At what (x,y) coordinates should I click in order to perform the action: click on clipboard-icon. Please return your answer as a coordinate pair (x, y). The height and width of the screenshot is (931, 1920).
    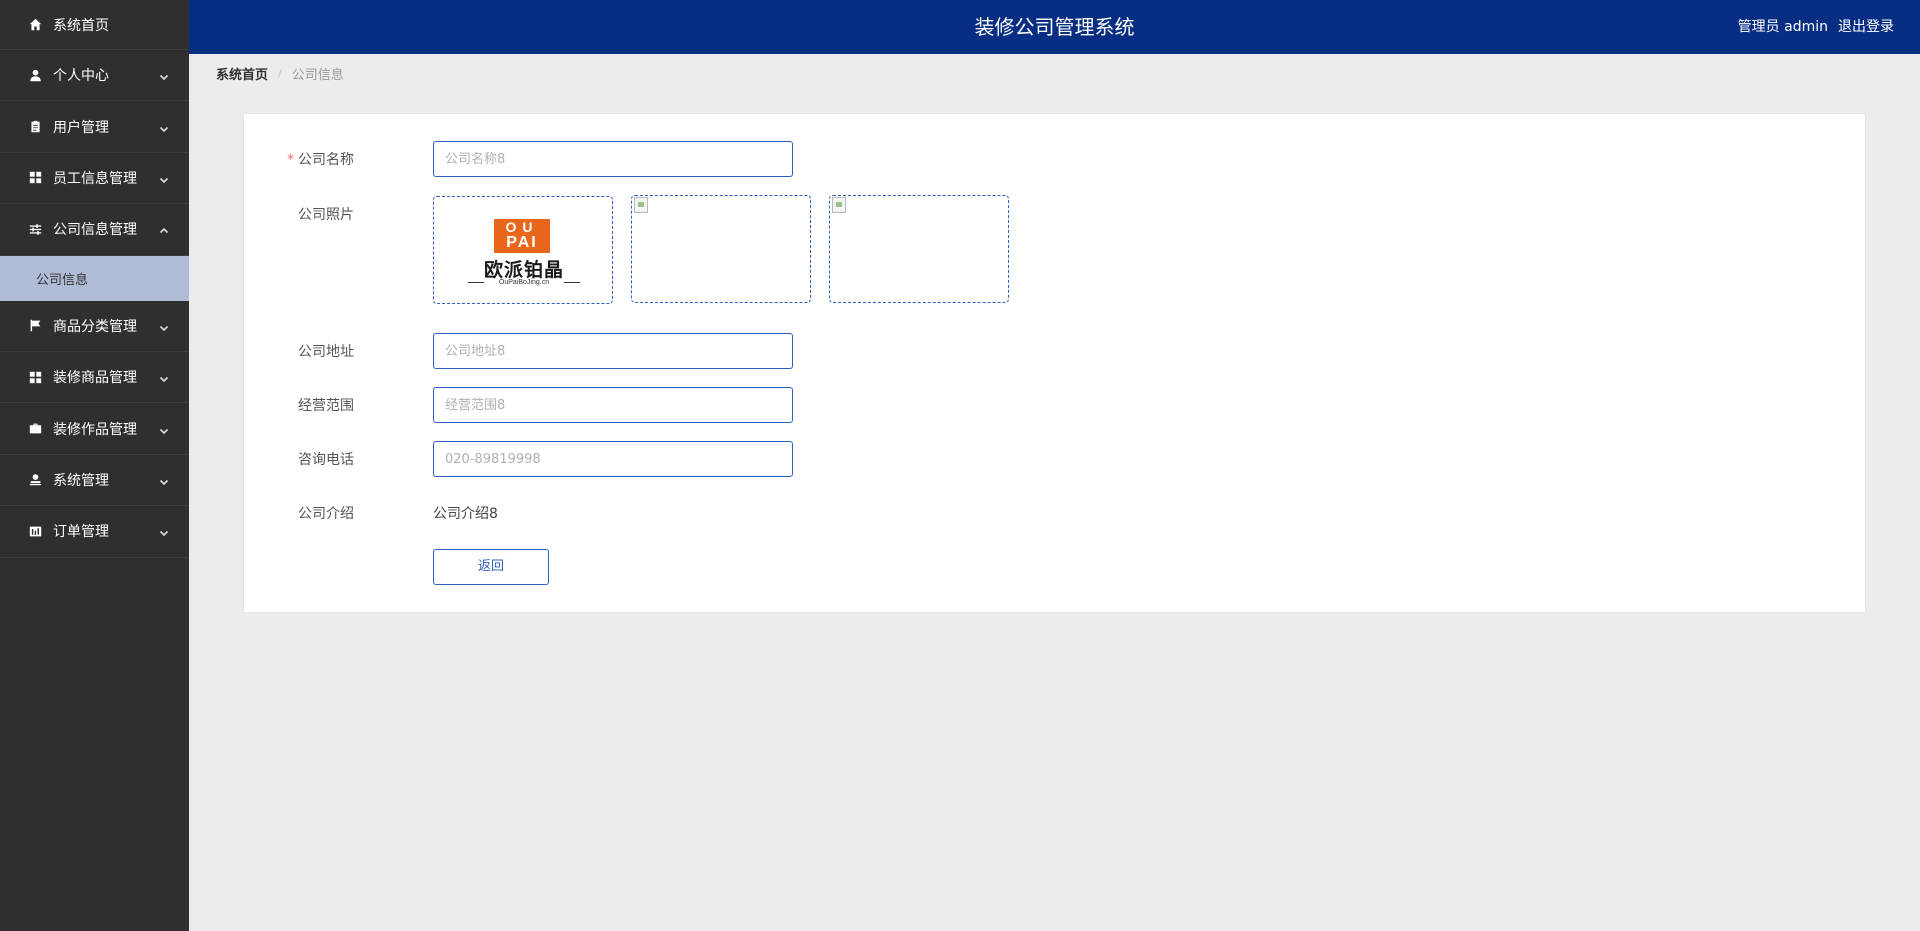
    Looking at the image, I should click on (35, 127).